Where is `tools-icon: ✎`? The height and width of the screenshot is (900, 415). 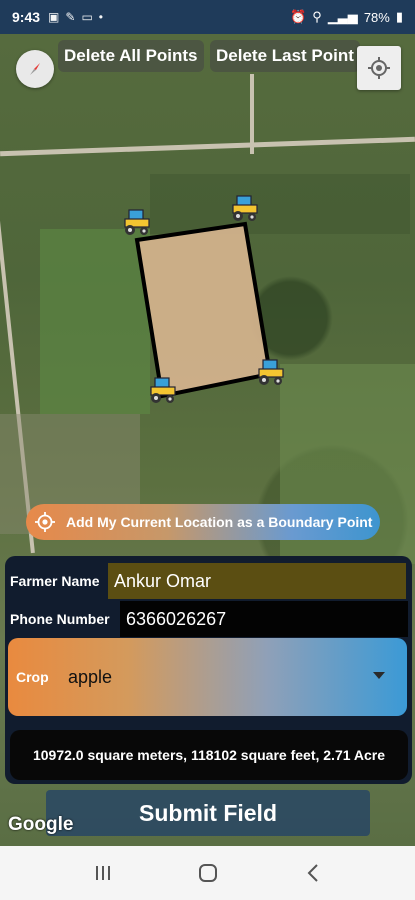
tools-icon: ✎ is located at coordinates (70, 17).